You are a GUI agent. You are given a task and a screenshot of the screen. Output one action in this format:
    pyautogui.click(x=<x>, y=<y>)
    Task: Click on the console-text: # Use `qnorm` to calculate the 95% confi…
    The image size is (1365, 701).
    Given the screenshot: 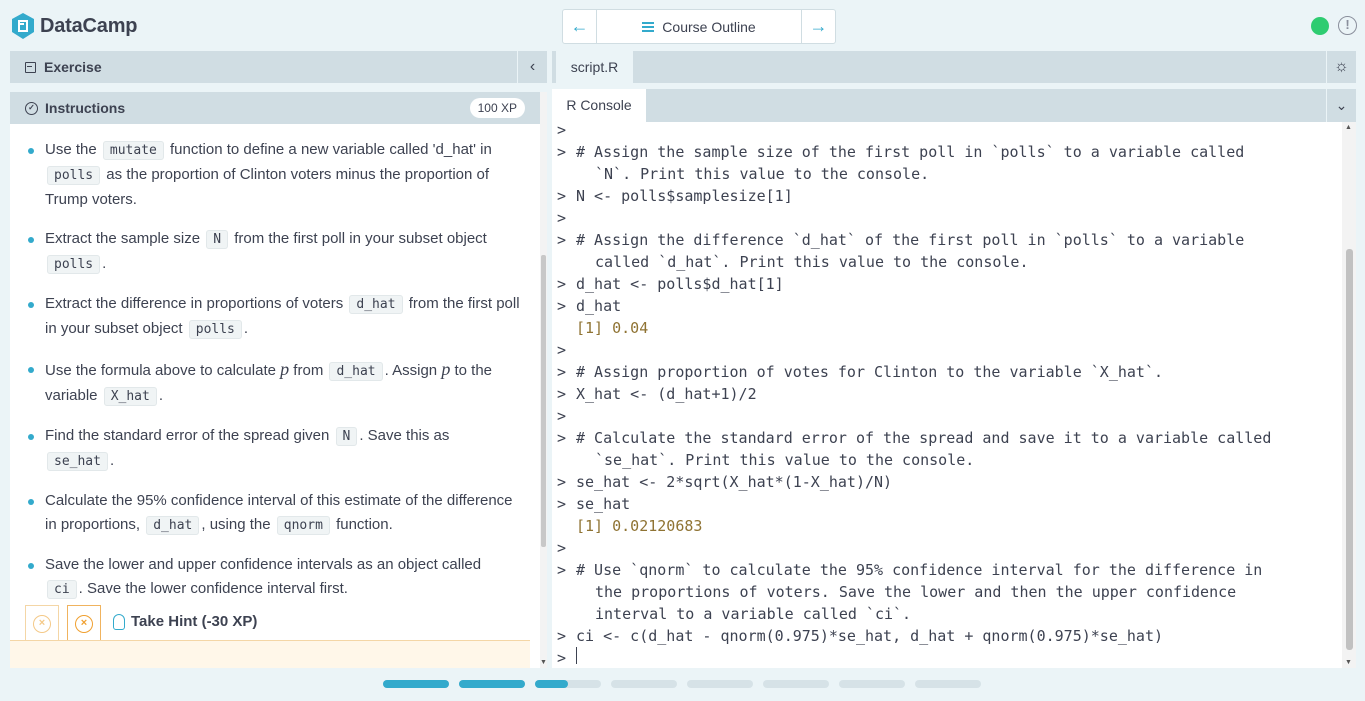 What is the action you would take?
    pyautogui.click(x=919, y=570)
    